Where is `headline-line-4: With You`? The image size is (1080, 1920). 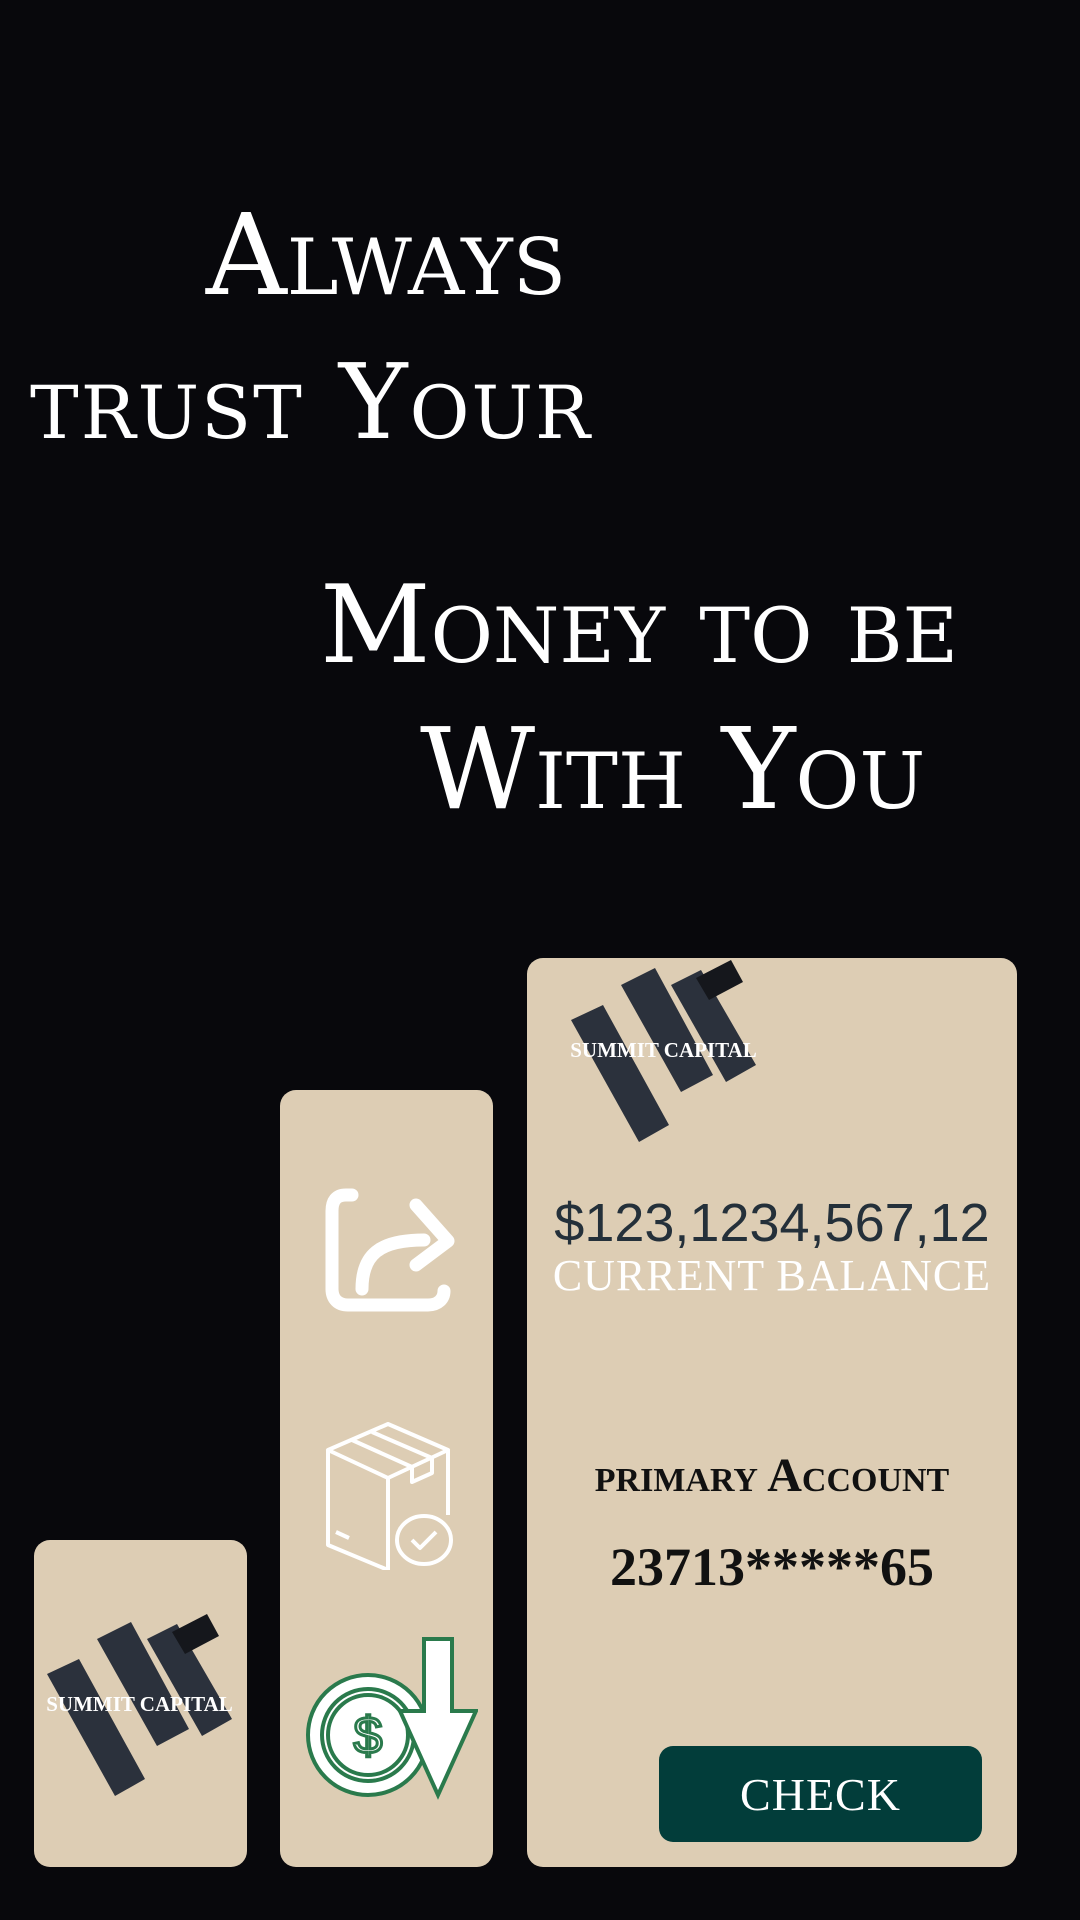
headline-line-4: With You is located at coordinates (673, 770).